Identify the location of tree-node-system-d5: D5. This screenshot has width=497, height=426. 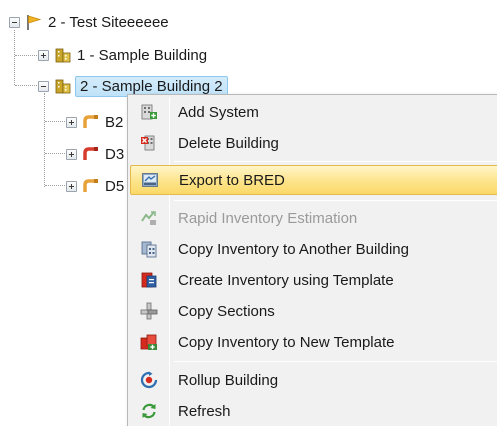
(95, 186).